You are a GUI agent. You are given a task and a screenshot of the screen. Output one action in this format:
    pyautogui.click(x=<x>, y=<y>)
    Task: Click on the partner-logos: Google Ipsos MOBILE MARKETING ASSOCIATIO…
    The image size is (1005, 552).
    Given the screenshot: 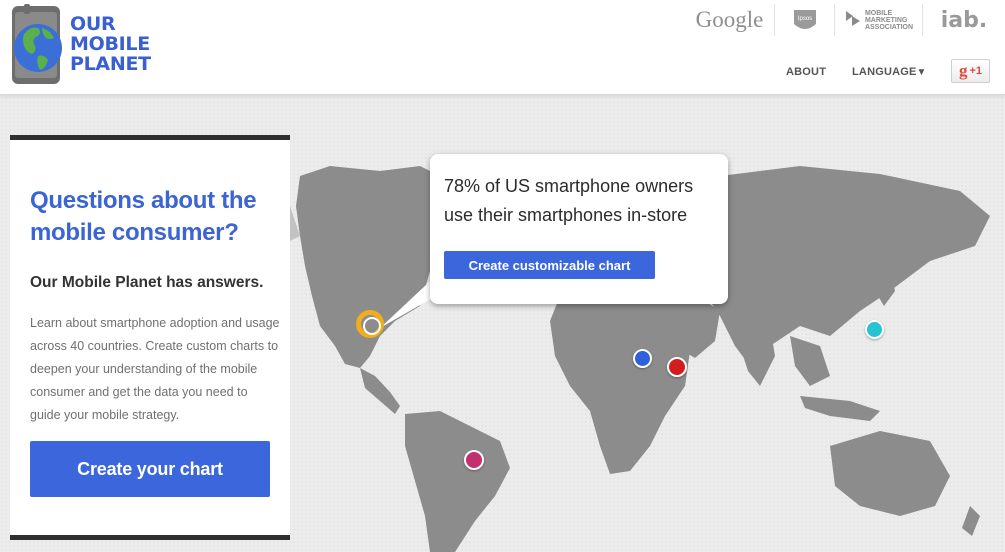 What is the action you would take?
    pyautogui.click(x=845, y=20)
    